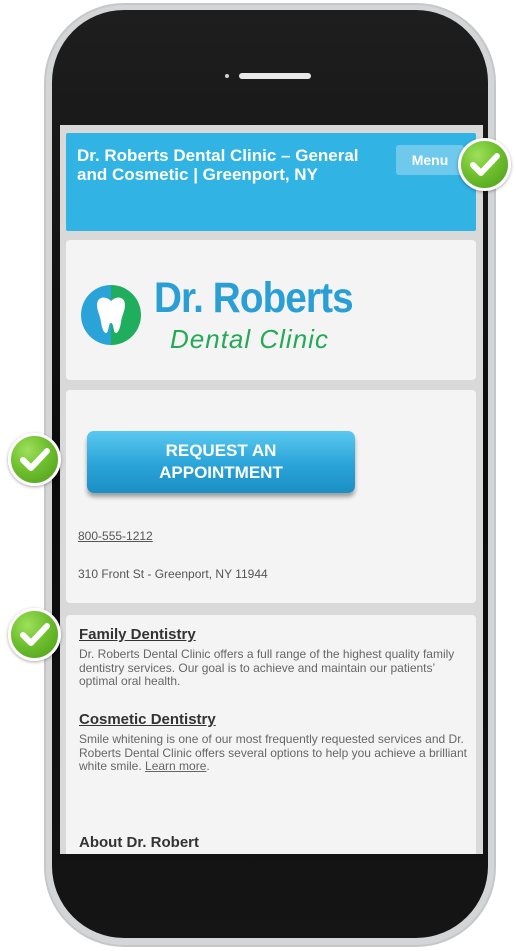  I want to click on cta-line-1: REQUEST AN, so click(221, 450).